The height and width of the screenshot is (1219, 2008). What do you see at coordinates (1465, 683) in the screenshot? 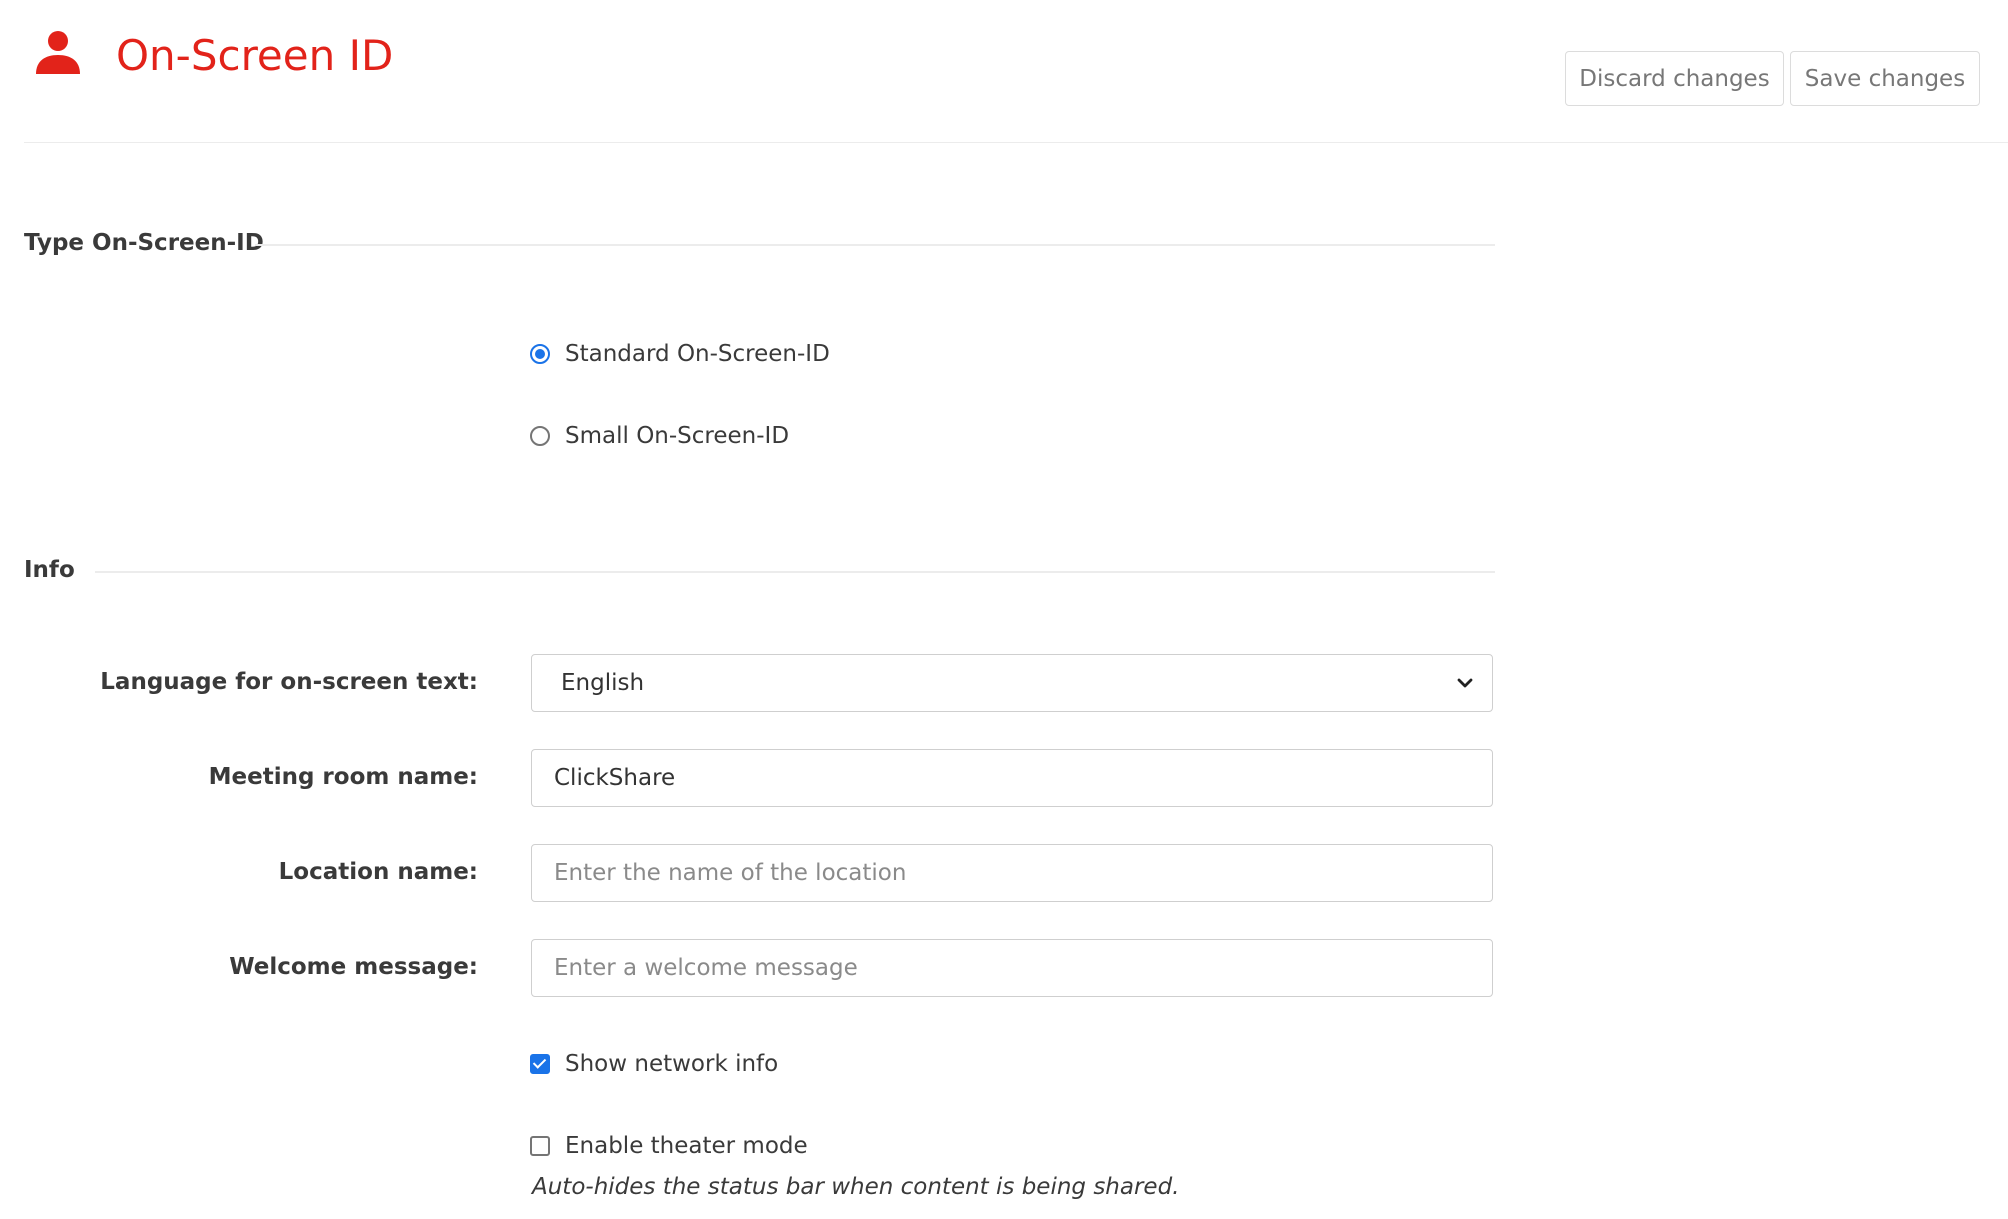
I see `chevron-down-icon` at bounding box center [1465, 683].